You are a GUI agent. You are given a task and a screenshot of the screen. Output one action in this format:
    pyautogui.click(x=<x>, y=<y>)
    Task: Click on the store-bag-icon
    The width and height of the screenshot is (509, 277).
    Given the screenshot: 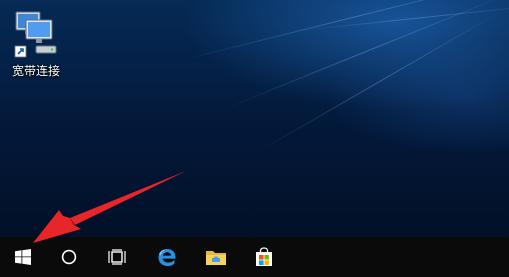 What is the action you would take?
    pyautogui.click(x=264, y=256)
    